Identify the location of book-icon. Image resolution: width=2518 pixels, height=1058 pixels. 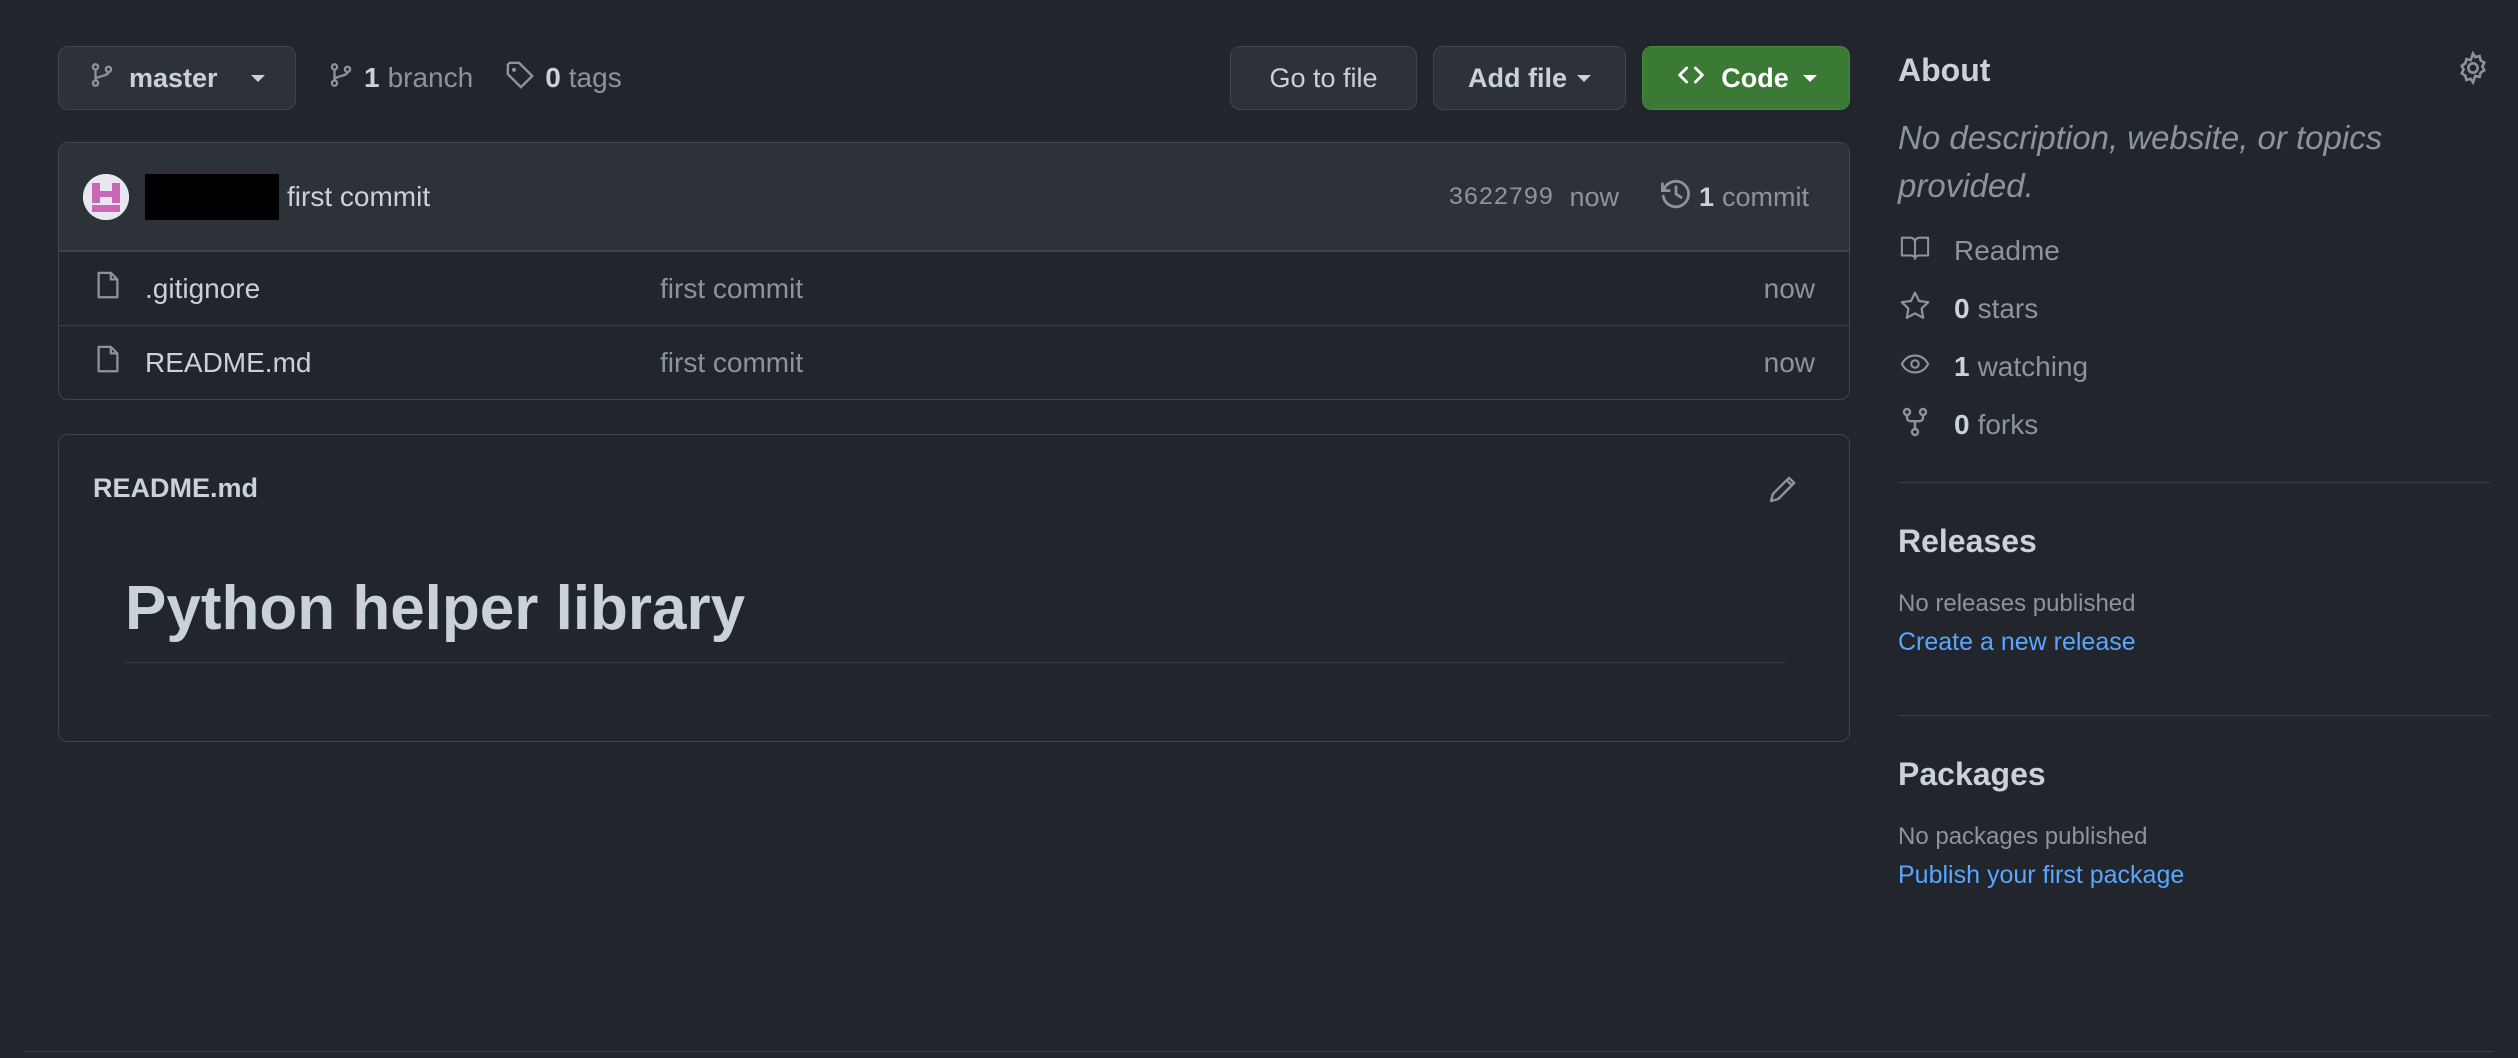
(1926, 251).